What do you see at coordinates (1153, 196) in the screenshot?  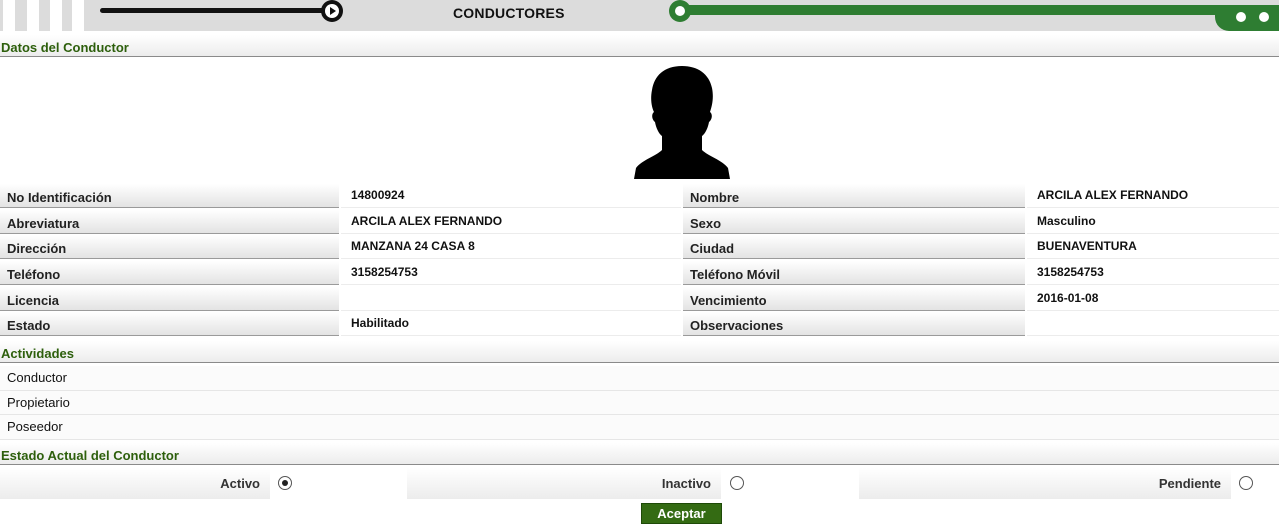 I see `value-nombre: ARCILA ALEX FERNANDO` at bounding box center [1153, 196].